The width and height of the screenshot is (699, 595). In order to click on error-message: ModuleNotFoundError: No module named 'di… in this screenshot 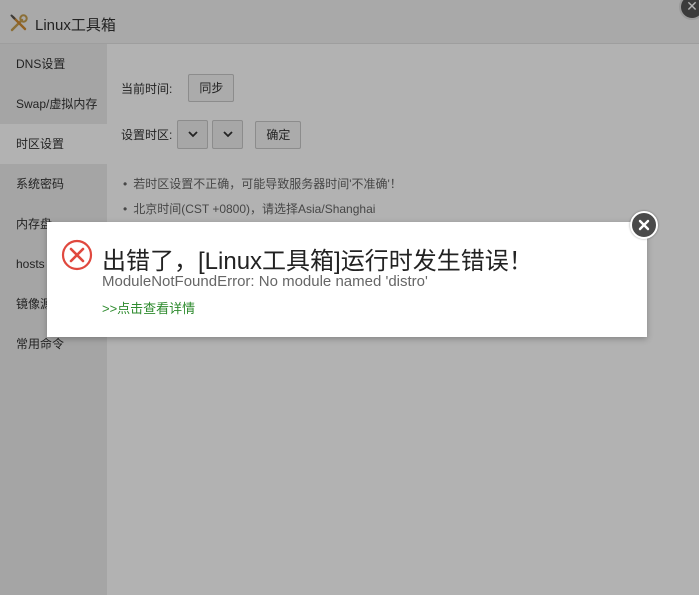, I will do `click(265, 281)`.